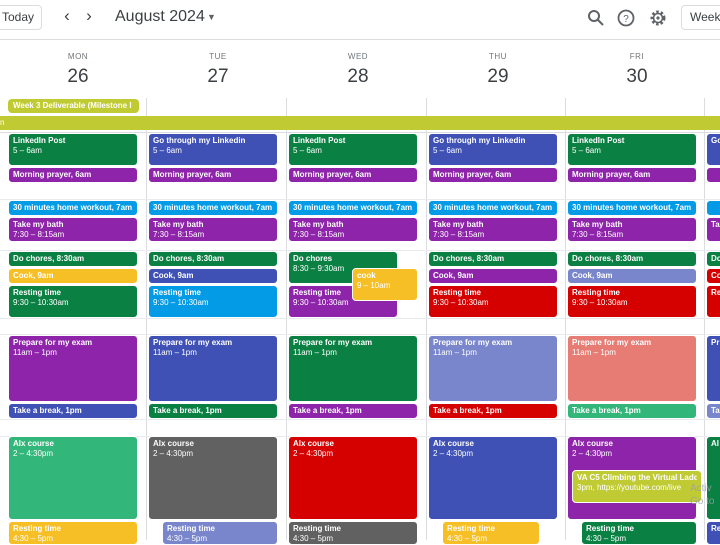 This screenshot has width=720, height=545. What do you see at coordinates (713, 411) in the screenshot?
I see `event-sat-9: Ta` at bounding box center [713, 411].